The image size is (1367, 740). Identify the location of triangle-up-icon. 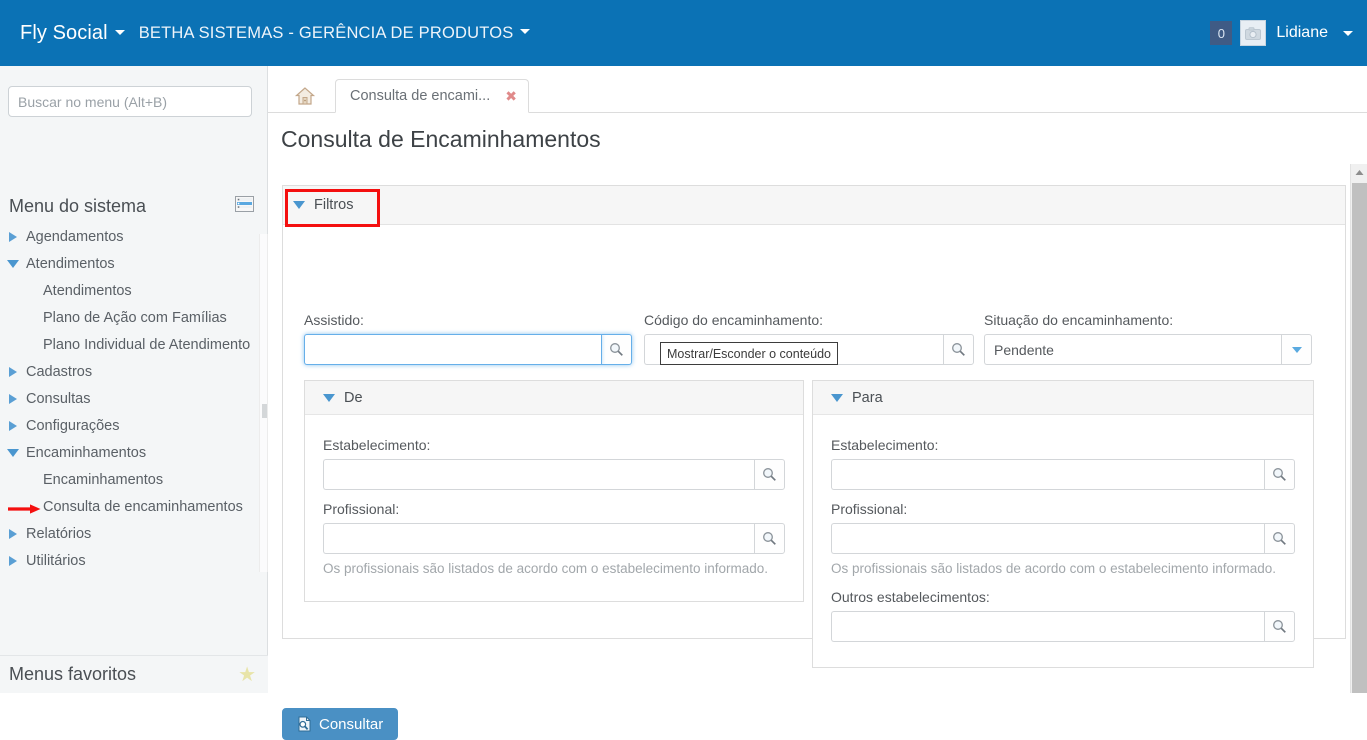
(1359, 172).